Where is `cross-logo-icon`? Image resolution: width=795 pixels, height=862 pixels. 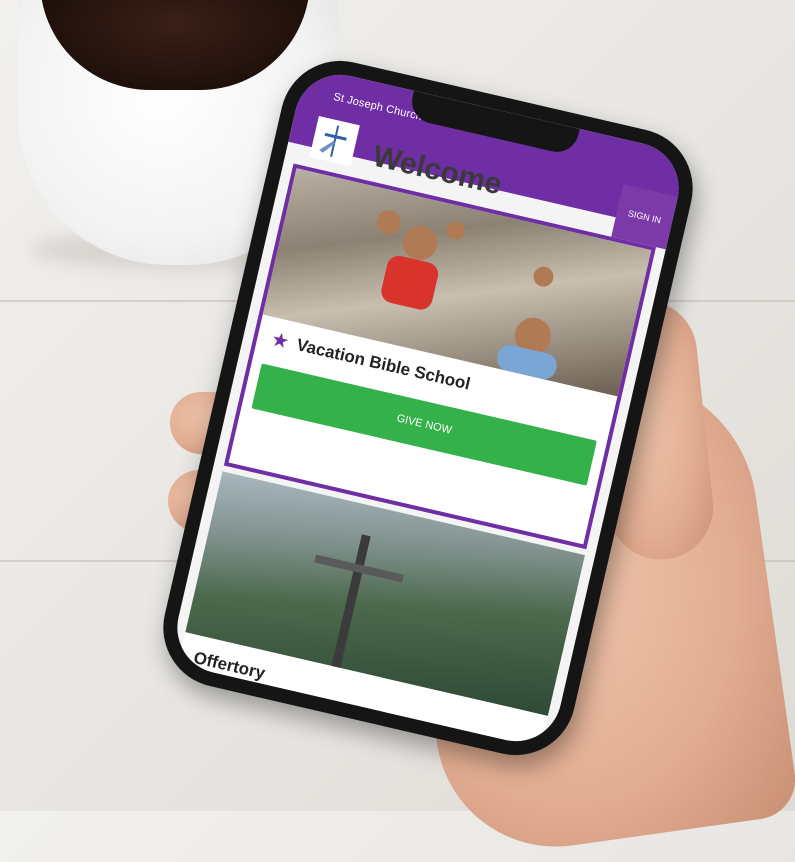 cross-logo-icon is located at coordinates (333, 141).